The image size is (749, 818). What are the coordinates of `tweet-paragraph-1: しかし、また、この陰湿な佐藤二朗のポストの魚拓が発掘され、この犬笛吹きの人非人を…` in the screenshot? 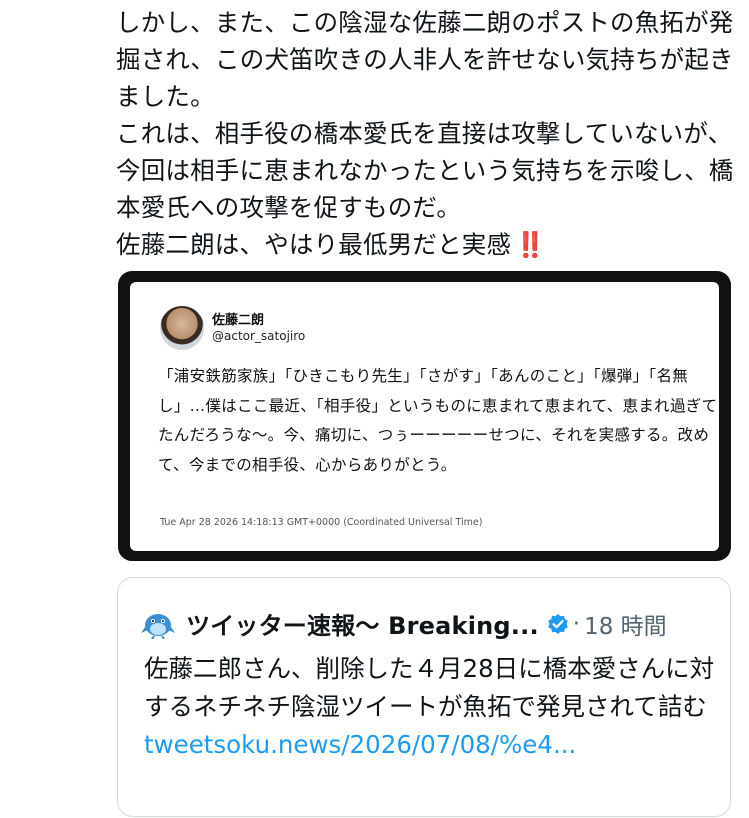 It's located at (425, 59).